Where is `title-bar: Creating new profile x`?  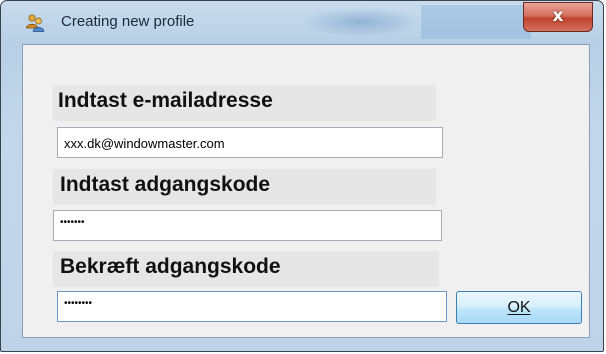
title-bar: Creating new profile x is located at coordinates (302, 22).